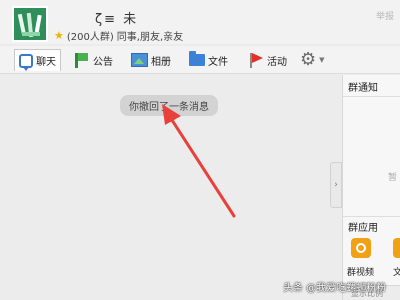 The image size is (400, 300). What do you see at coordinates (322, 60) in the screenshot?
I see `chevron-down-icon: ▼` at bounding box center [322, 60].